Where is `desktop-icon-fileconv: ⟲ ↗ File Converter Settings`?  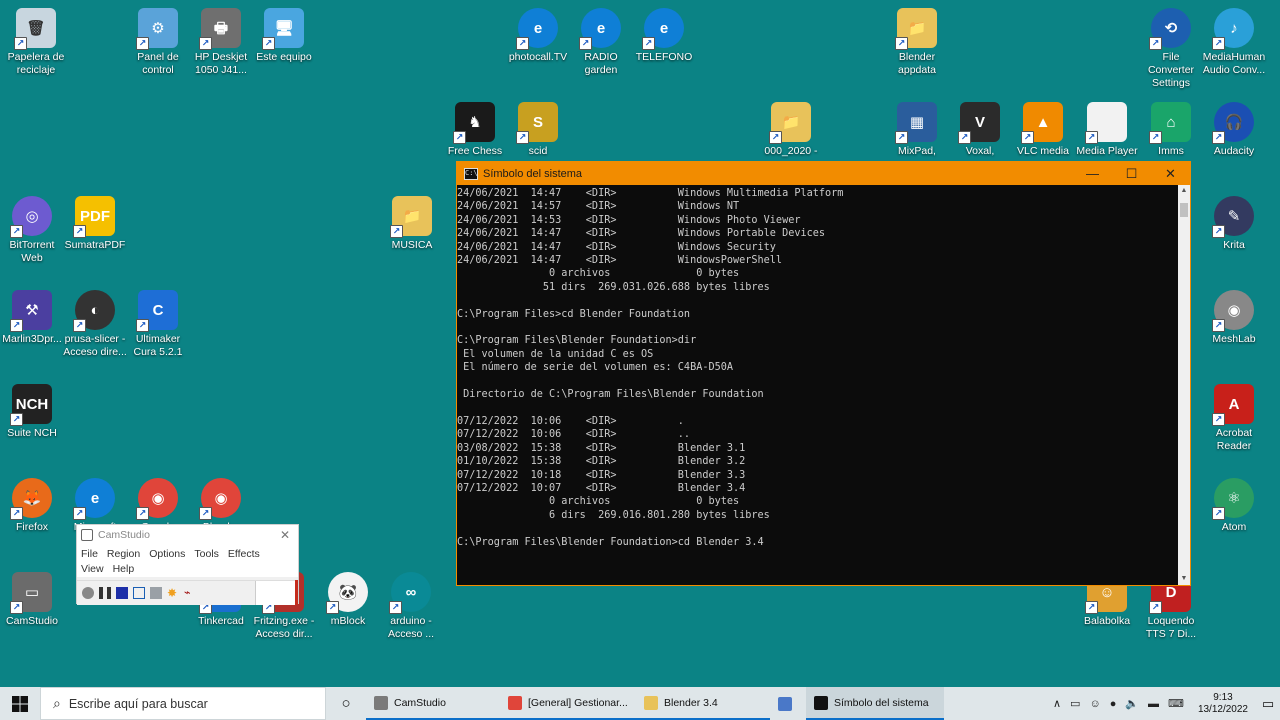 desktop-icon-fileconv: ⟲ ↗ File Converter Settings is located at coordinates (1171, 49).